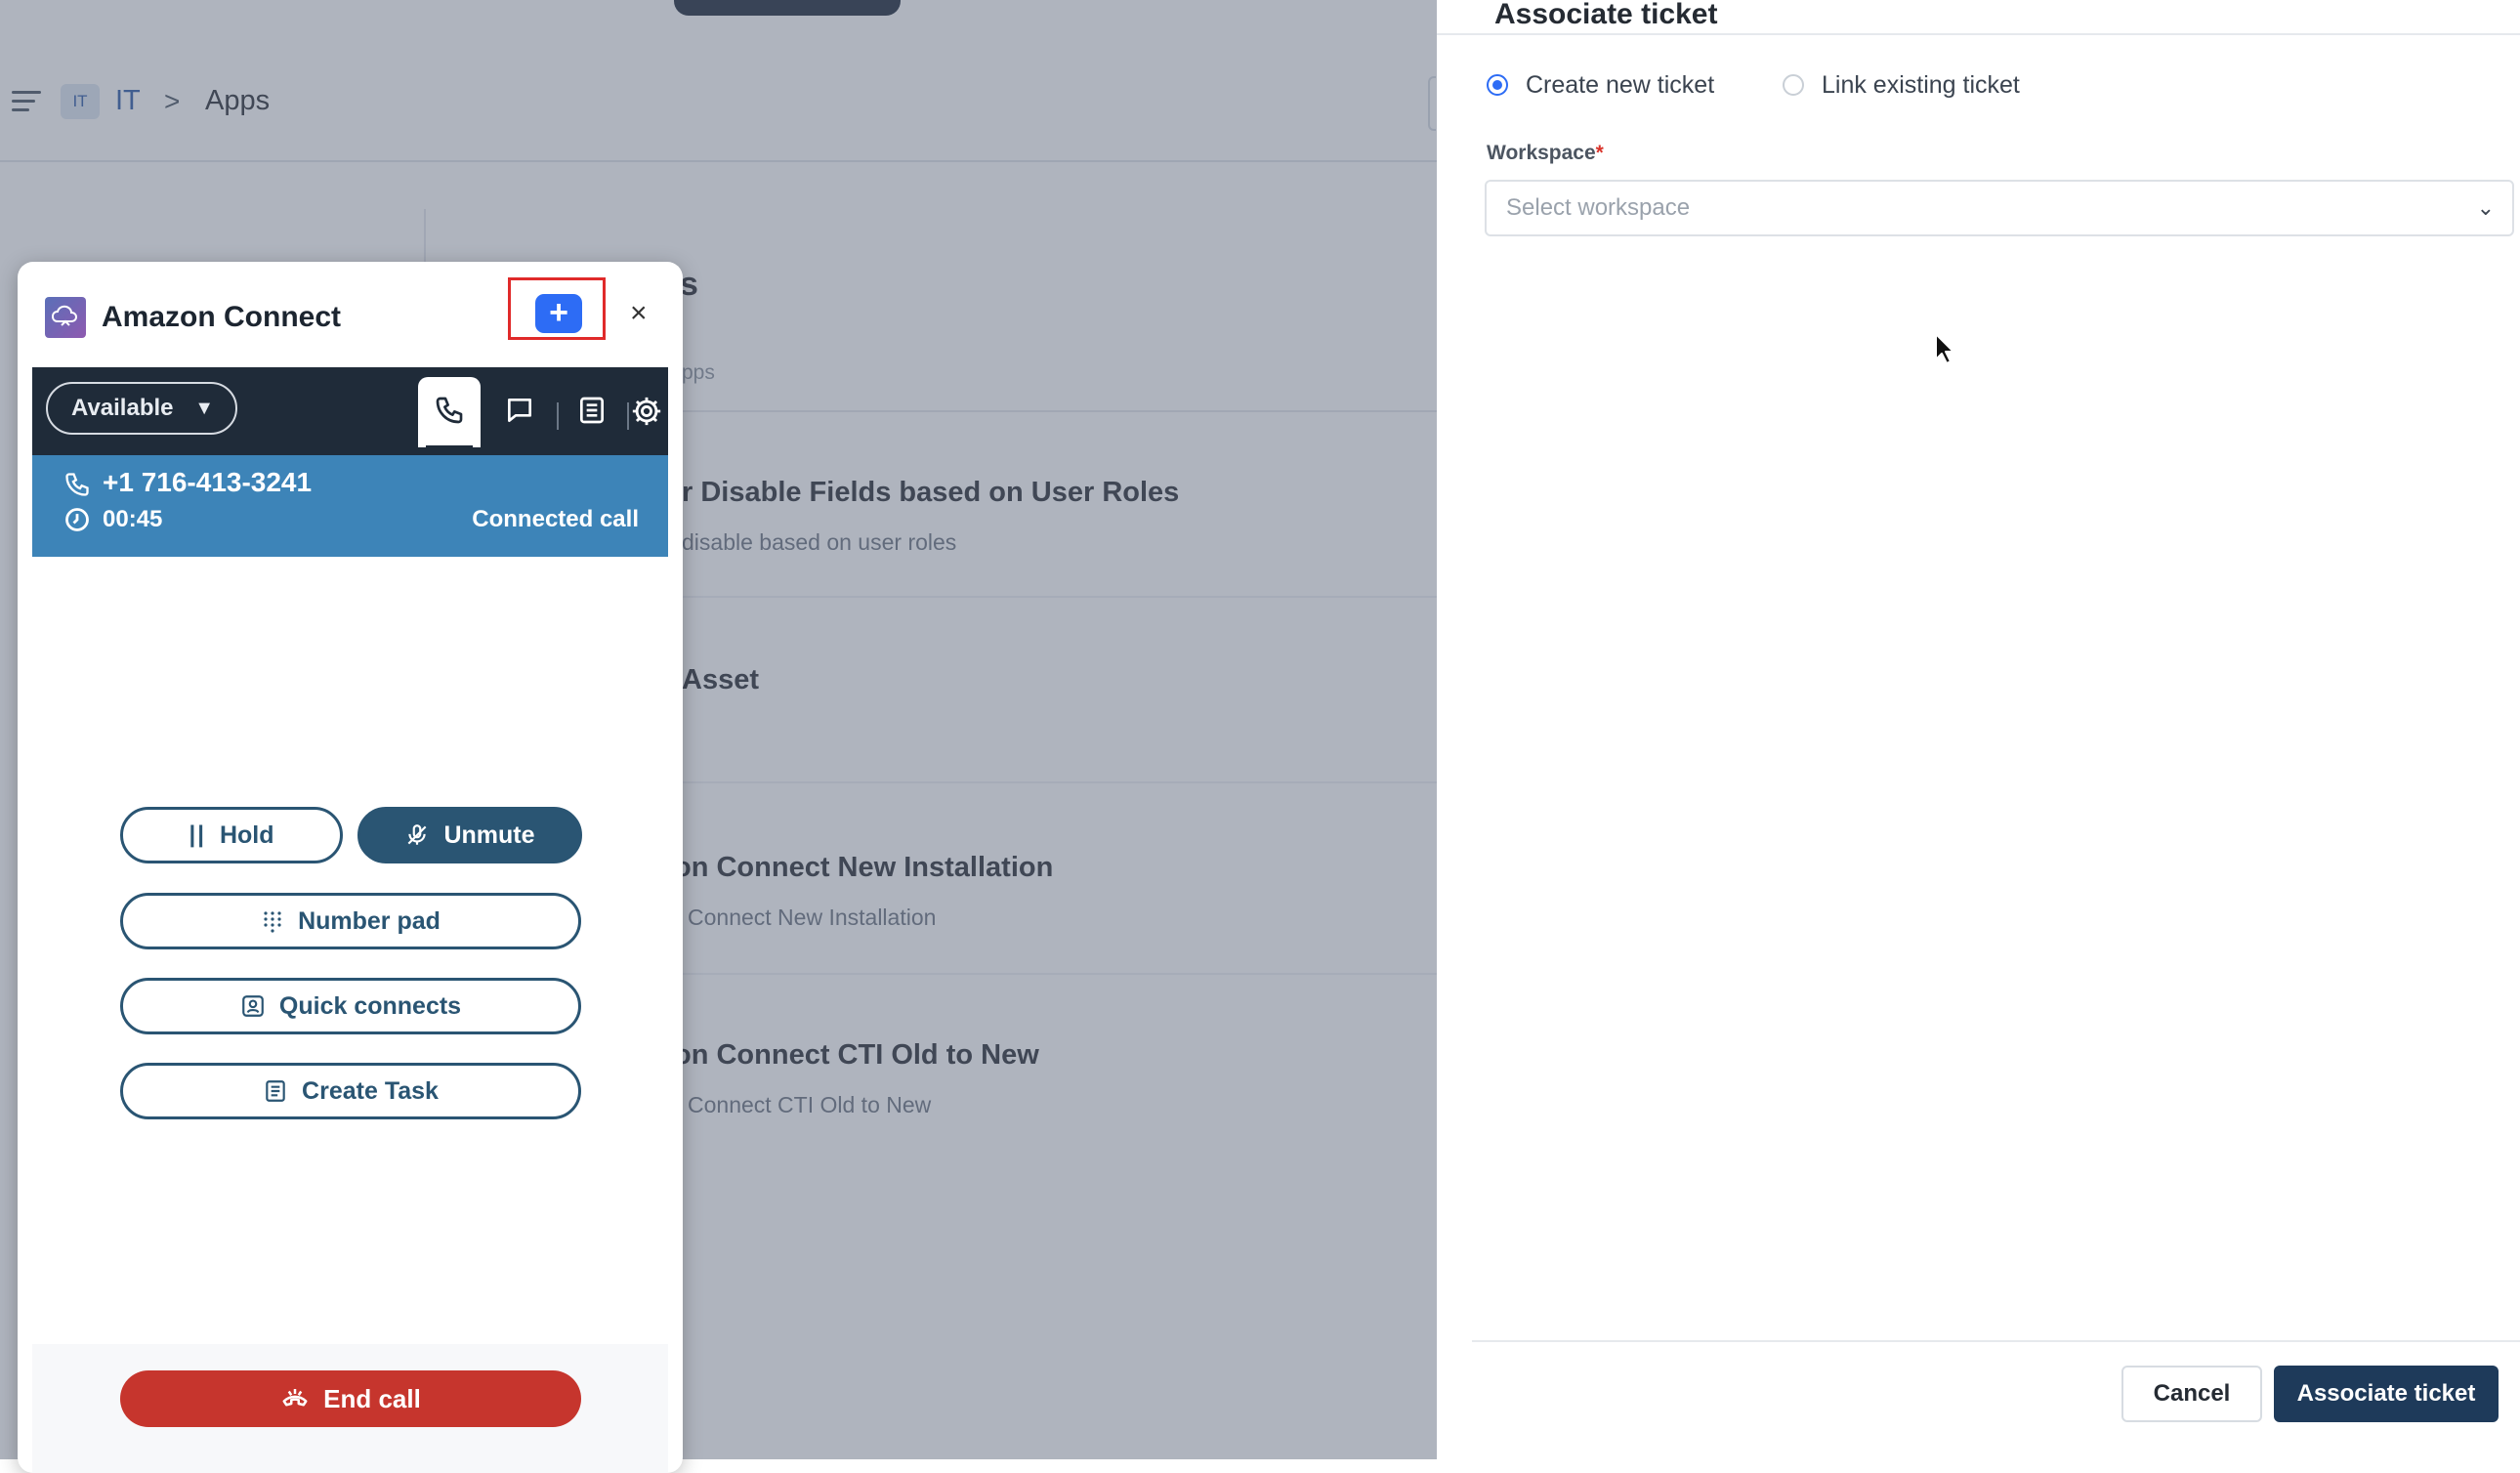  Describe the element at coordinates (253, 1006) in the screenshot. I see `contact-card-icon` at that location.